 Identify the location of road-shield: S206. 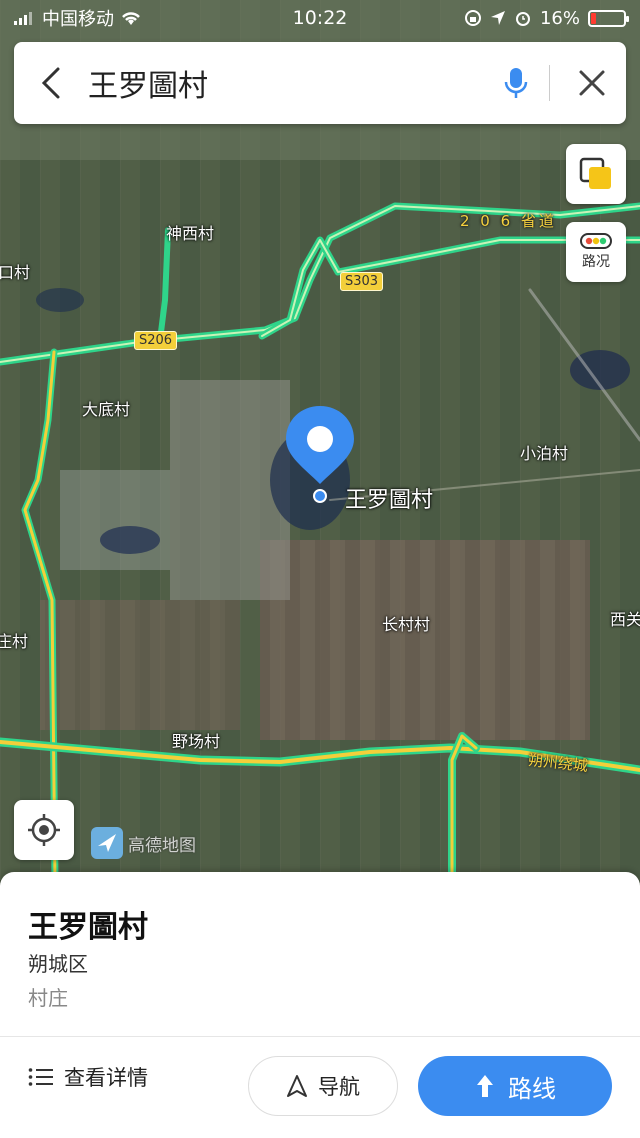
(156, 340).